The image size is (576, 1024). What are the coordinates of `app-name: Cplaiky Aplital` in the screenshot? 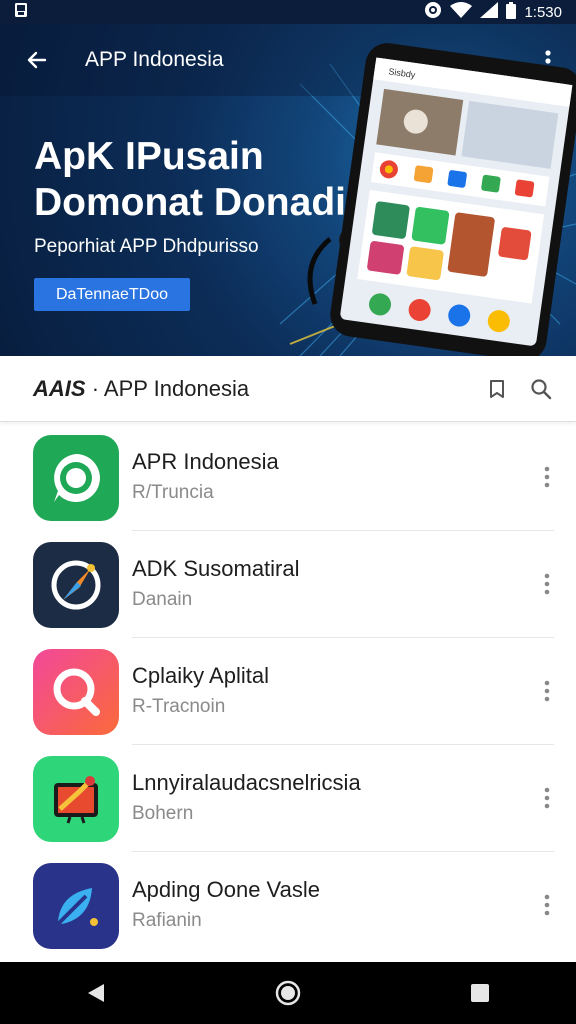 It's located at (200, 675).